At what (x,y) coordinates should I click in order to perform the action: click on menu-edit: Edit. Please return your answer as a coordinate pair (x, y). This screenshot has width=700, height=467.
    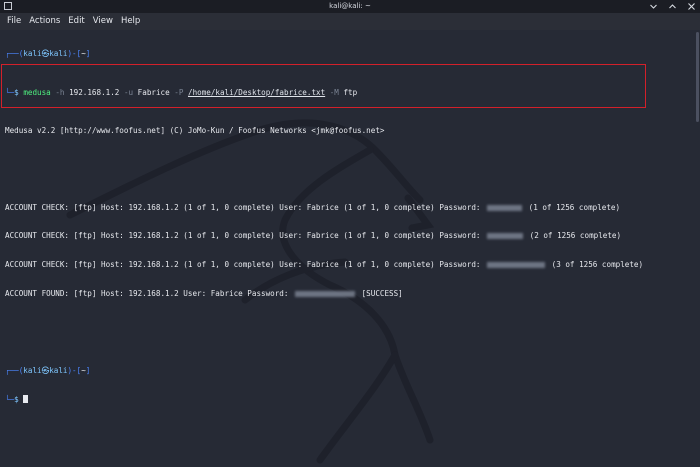
    Looking at the image, I should click on (76, 21).